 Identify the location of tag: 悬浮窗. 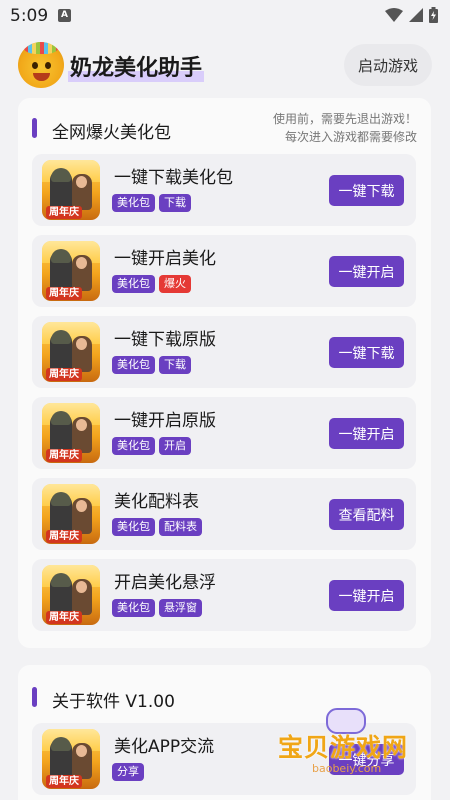
(180, 608).